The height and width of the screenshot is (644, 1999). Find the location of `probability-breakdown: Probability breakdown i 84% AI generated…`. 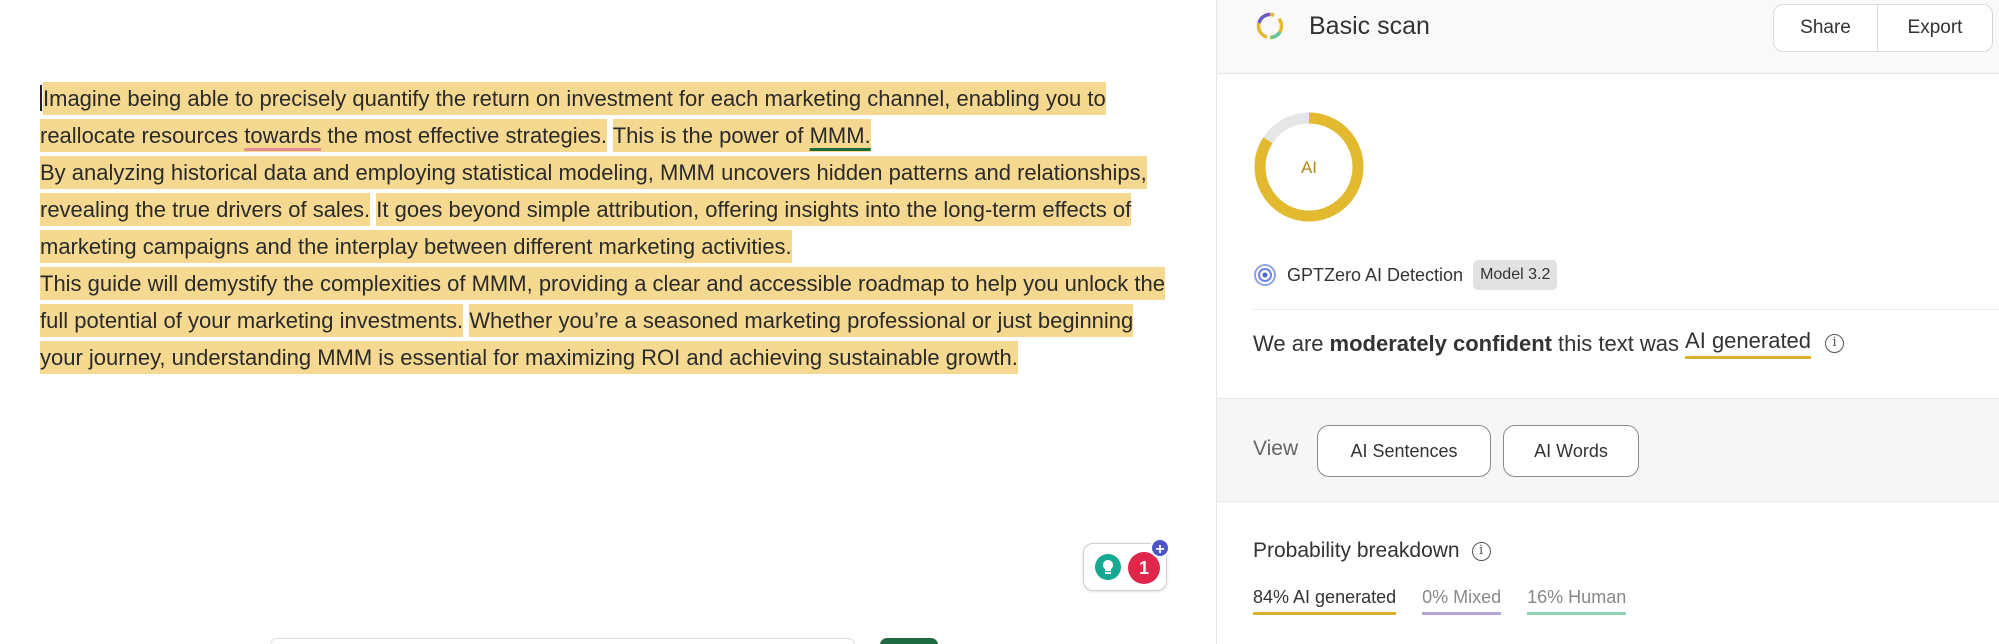

probability-breakdown: Probability breakdown i 84% AI generated… is located at coordinates (1608, 573).